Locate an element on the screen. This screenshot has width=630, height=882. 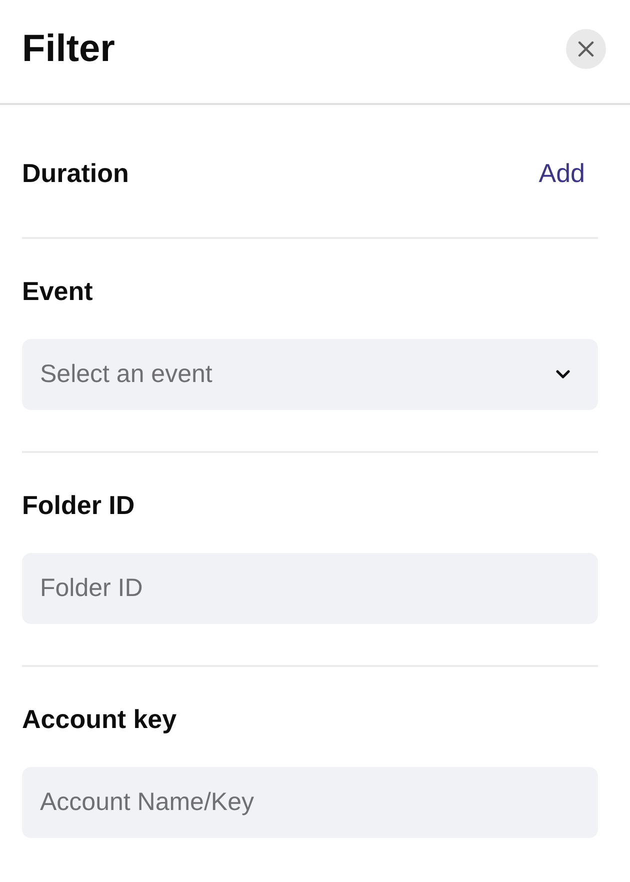
close-icon is located at coordinates (586, 48).